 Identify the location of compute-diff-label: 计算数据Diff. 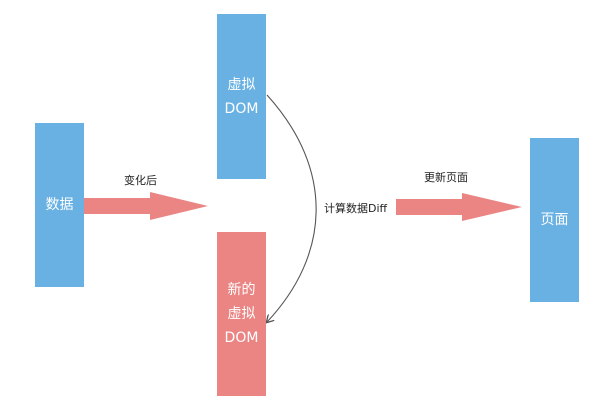
(356, 208).